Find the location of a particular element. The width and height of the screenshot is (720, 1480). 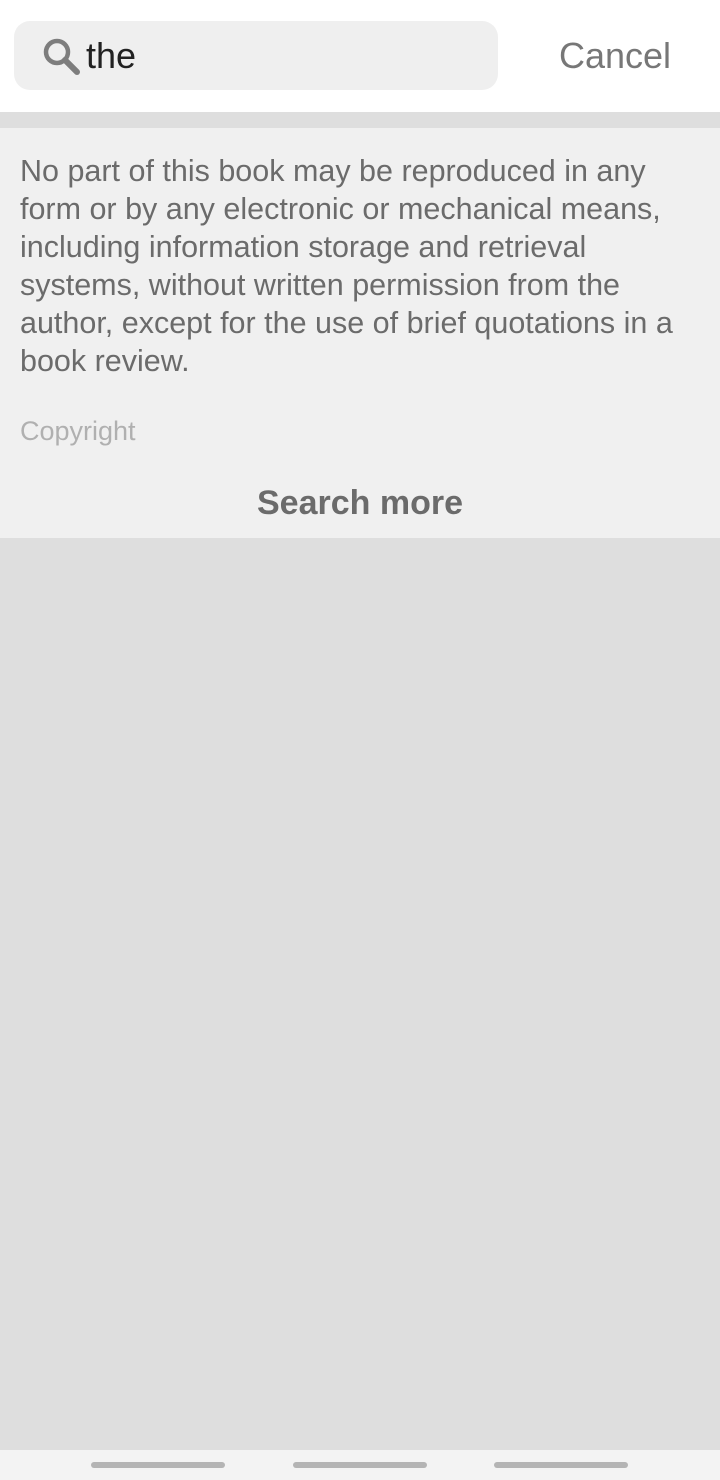

result-chapter-label: Copyright is located at coordinates (78, 431).